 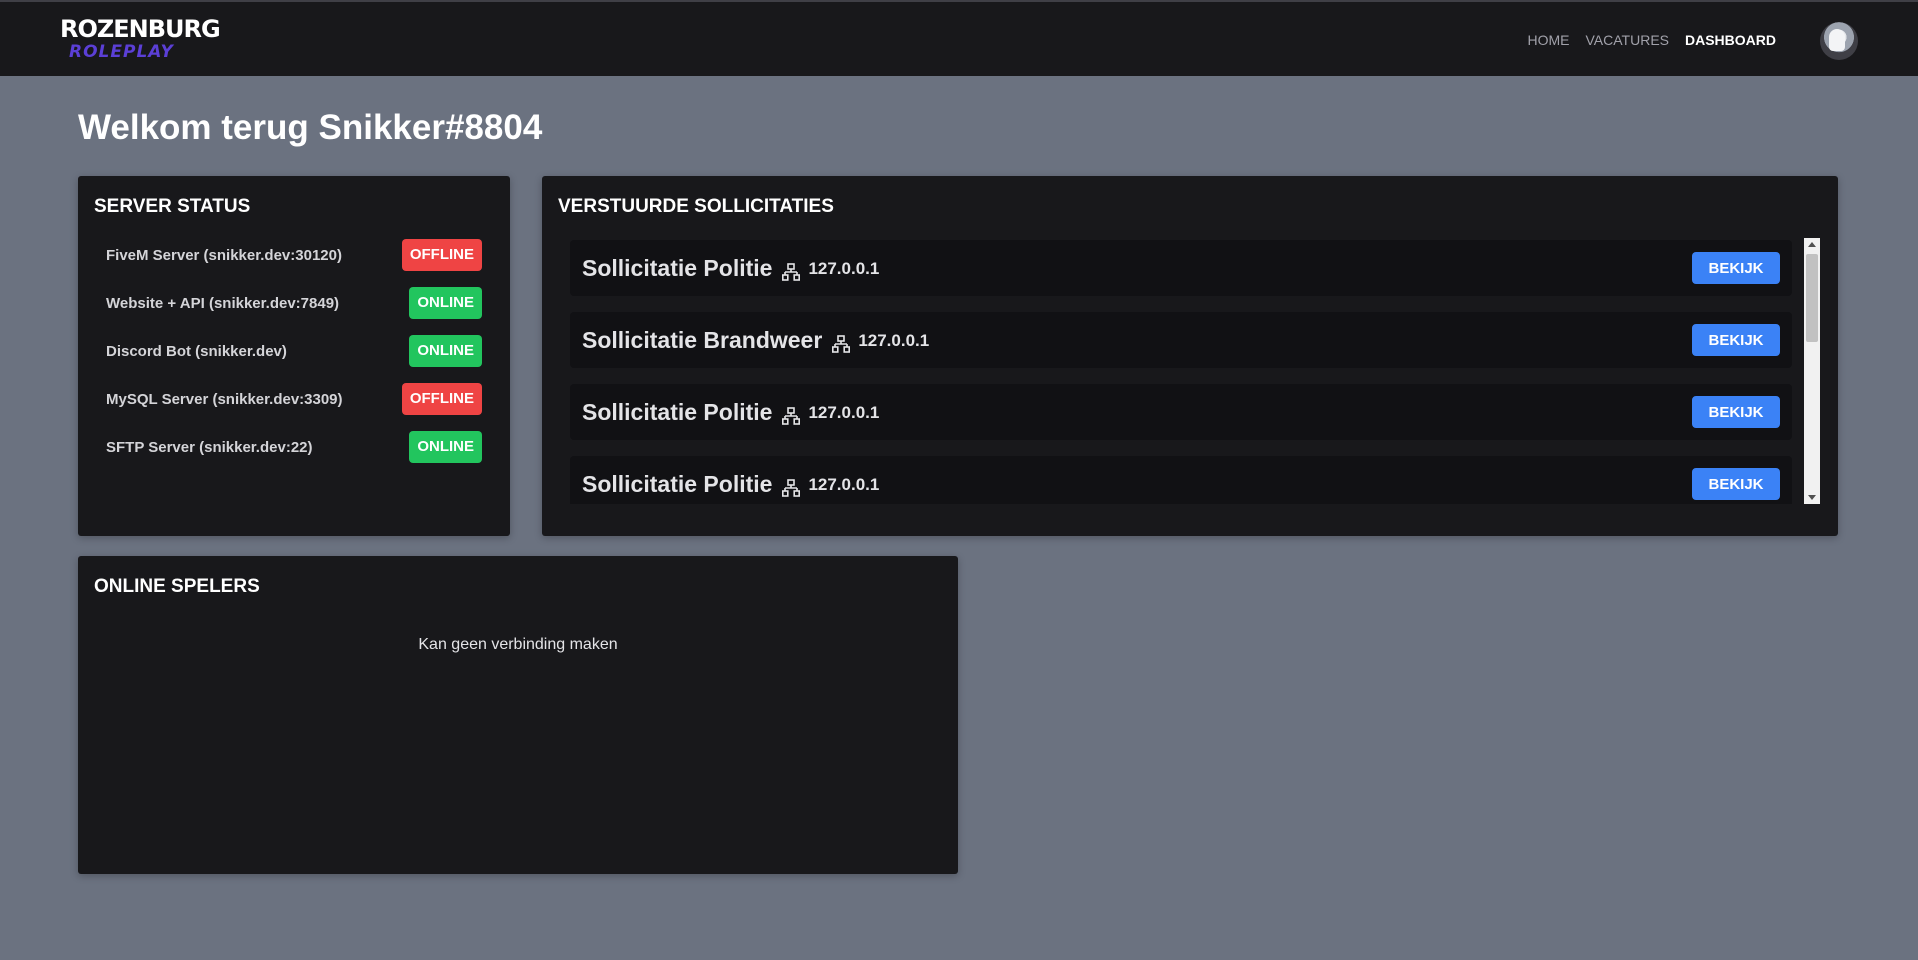 I want to click on nav-vacatures: VACATURES, so click(x=1628, y=40).